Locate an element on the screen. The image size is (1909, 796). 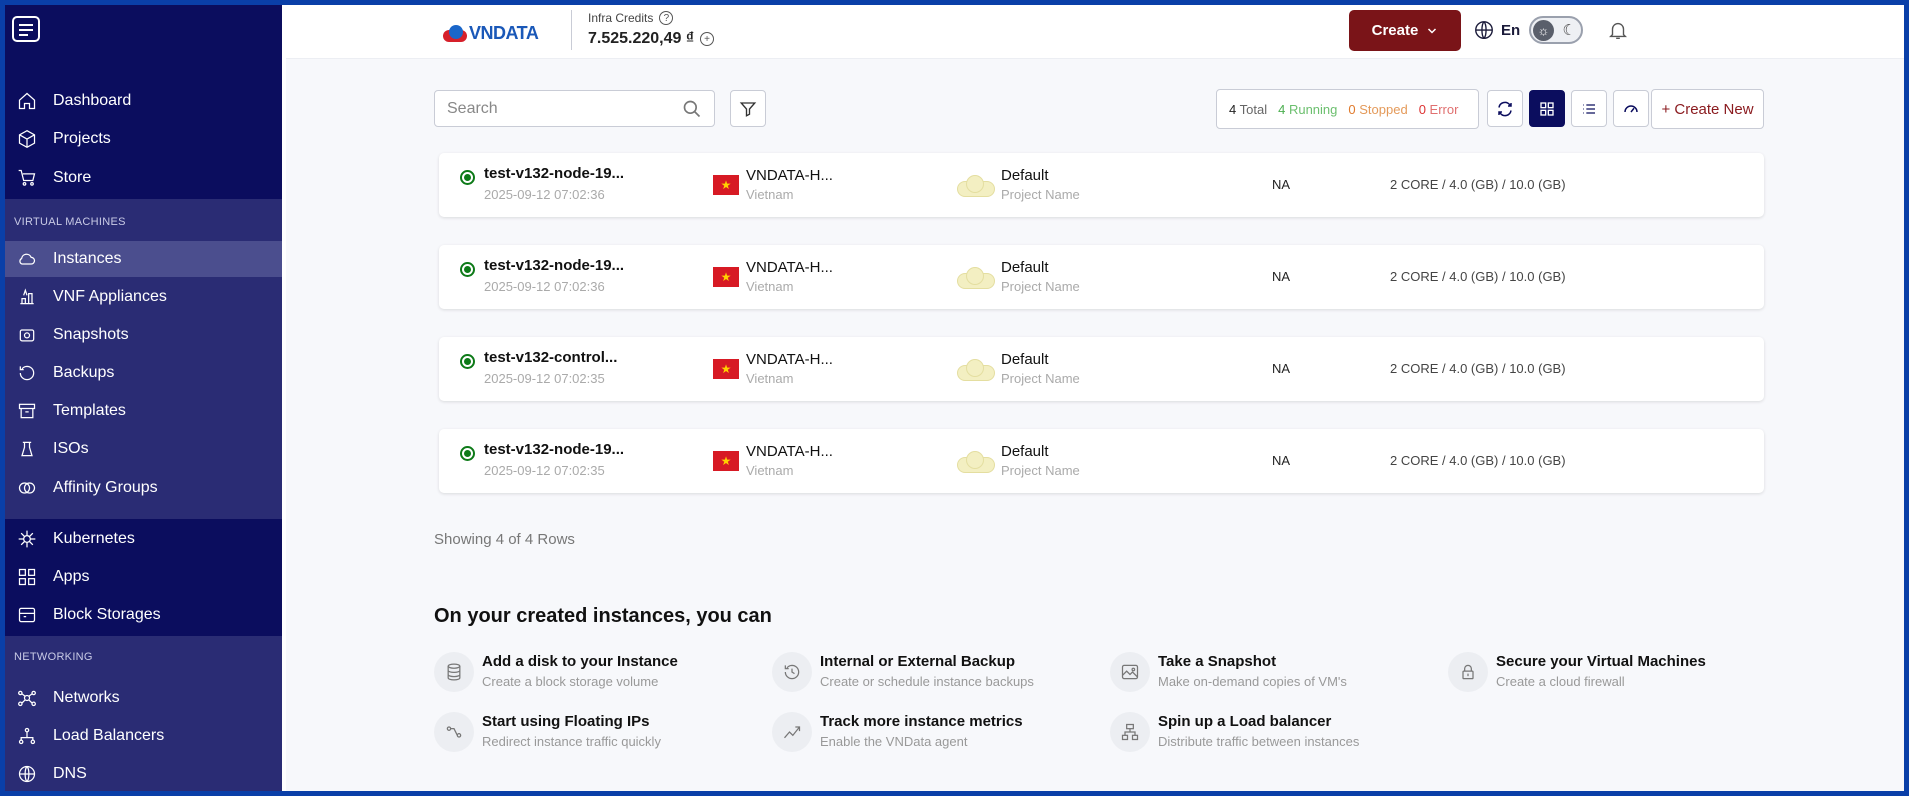
sidebar-item-label: VNF Appliances is located at coordinates (110, 296).